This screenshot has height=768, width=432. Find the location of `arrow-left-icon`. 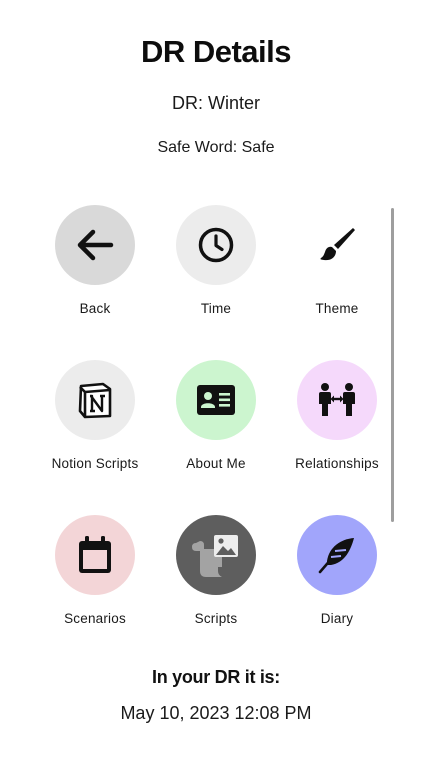

arrow-left-icon is located at coordinates (95, 245).